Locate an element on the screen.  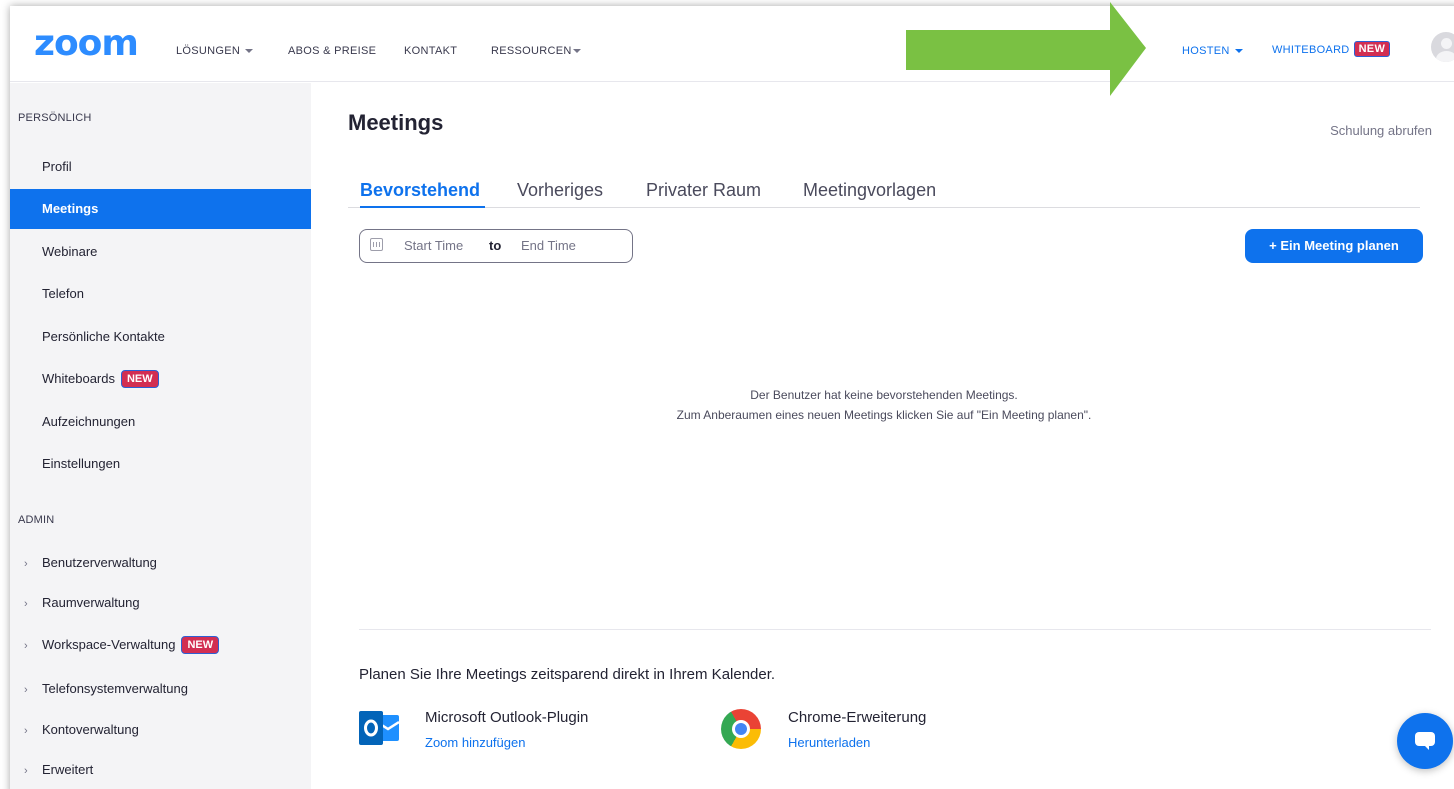
nav-ressourcen: RESSOURCEN is located at coordinates (536, 51).